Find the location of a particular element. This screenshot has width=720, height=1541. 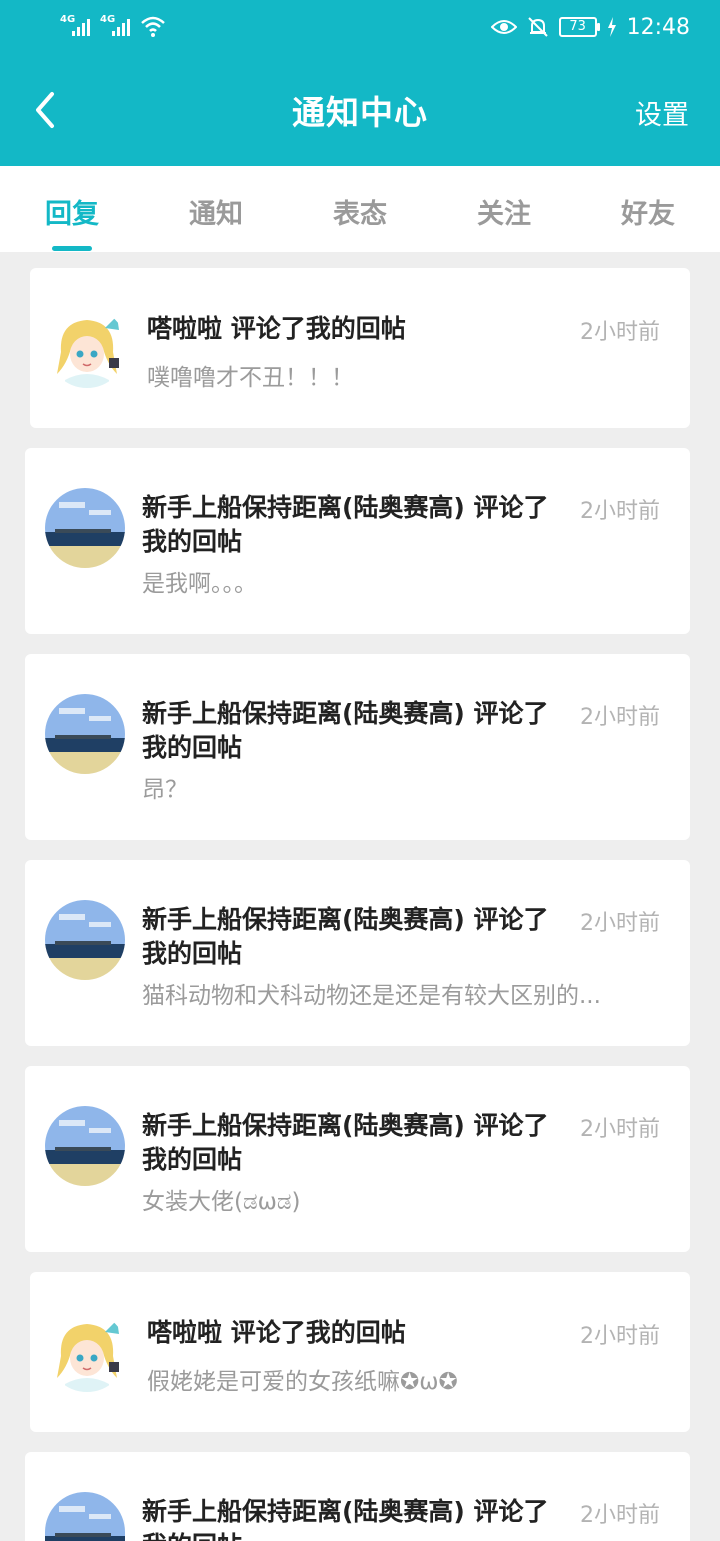

notification-card: 嗒啦啦 评论了我的回帖 2小时前 噗噜噜才不丑！！！ is located at coordinates (360, 348).